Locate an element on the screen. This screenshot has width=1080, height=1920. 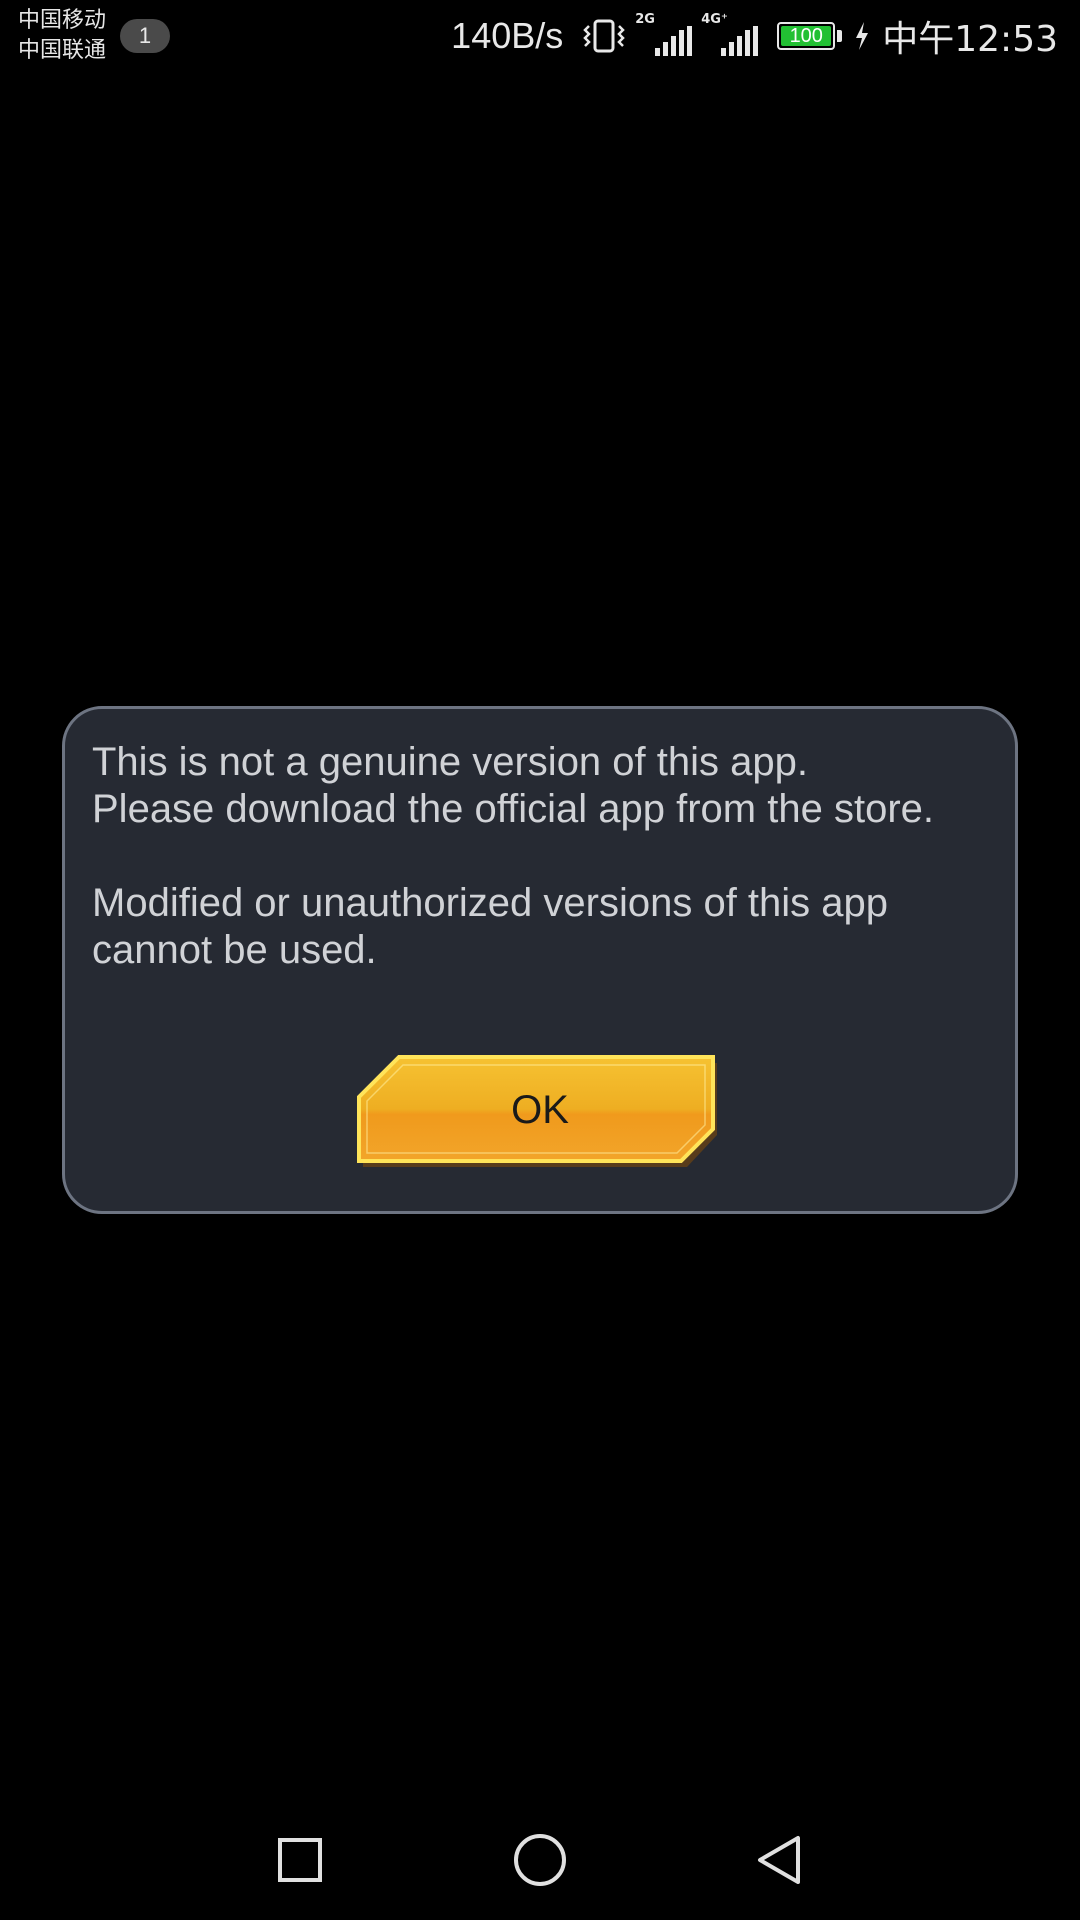
battery-icon: 100 is located at coordinates (806, 36).